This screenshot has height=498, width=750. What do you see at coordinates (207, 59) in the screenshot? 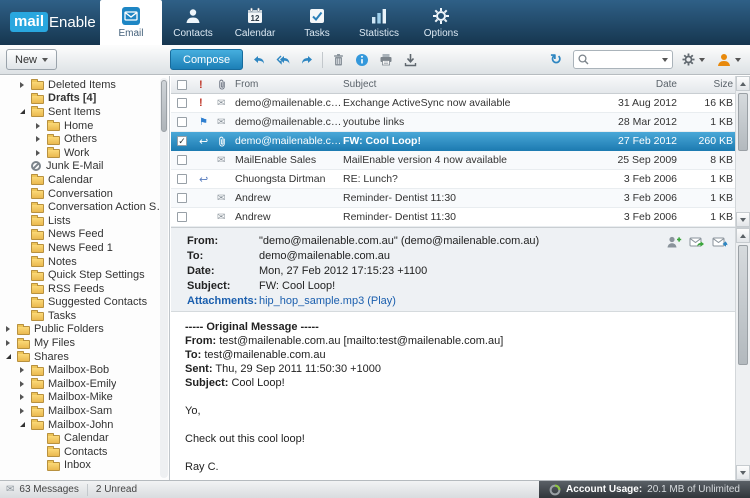
I see `compose-button: Compose` at bounding box center [207, 59].